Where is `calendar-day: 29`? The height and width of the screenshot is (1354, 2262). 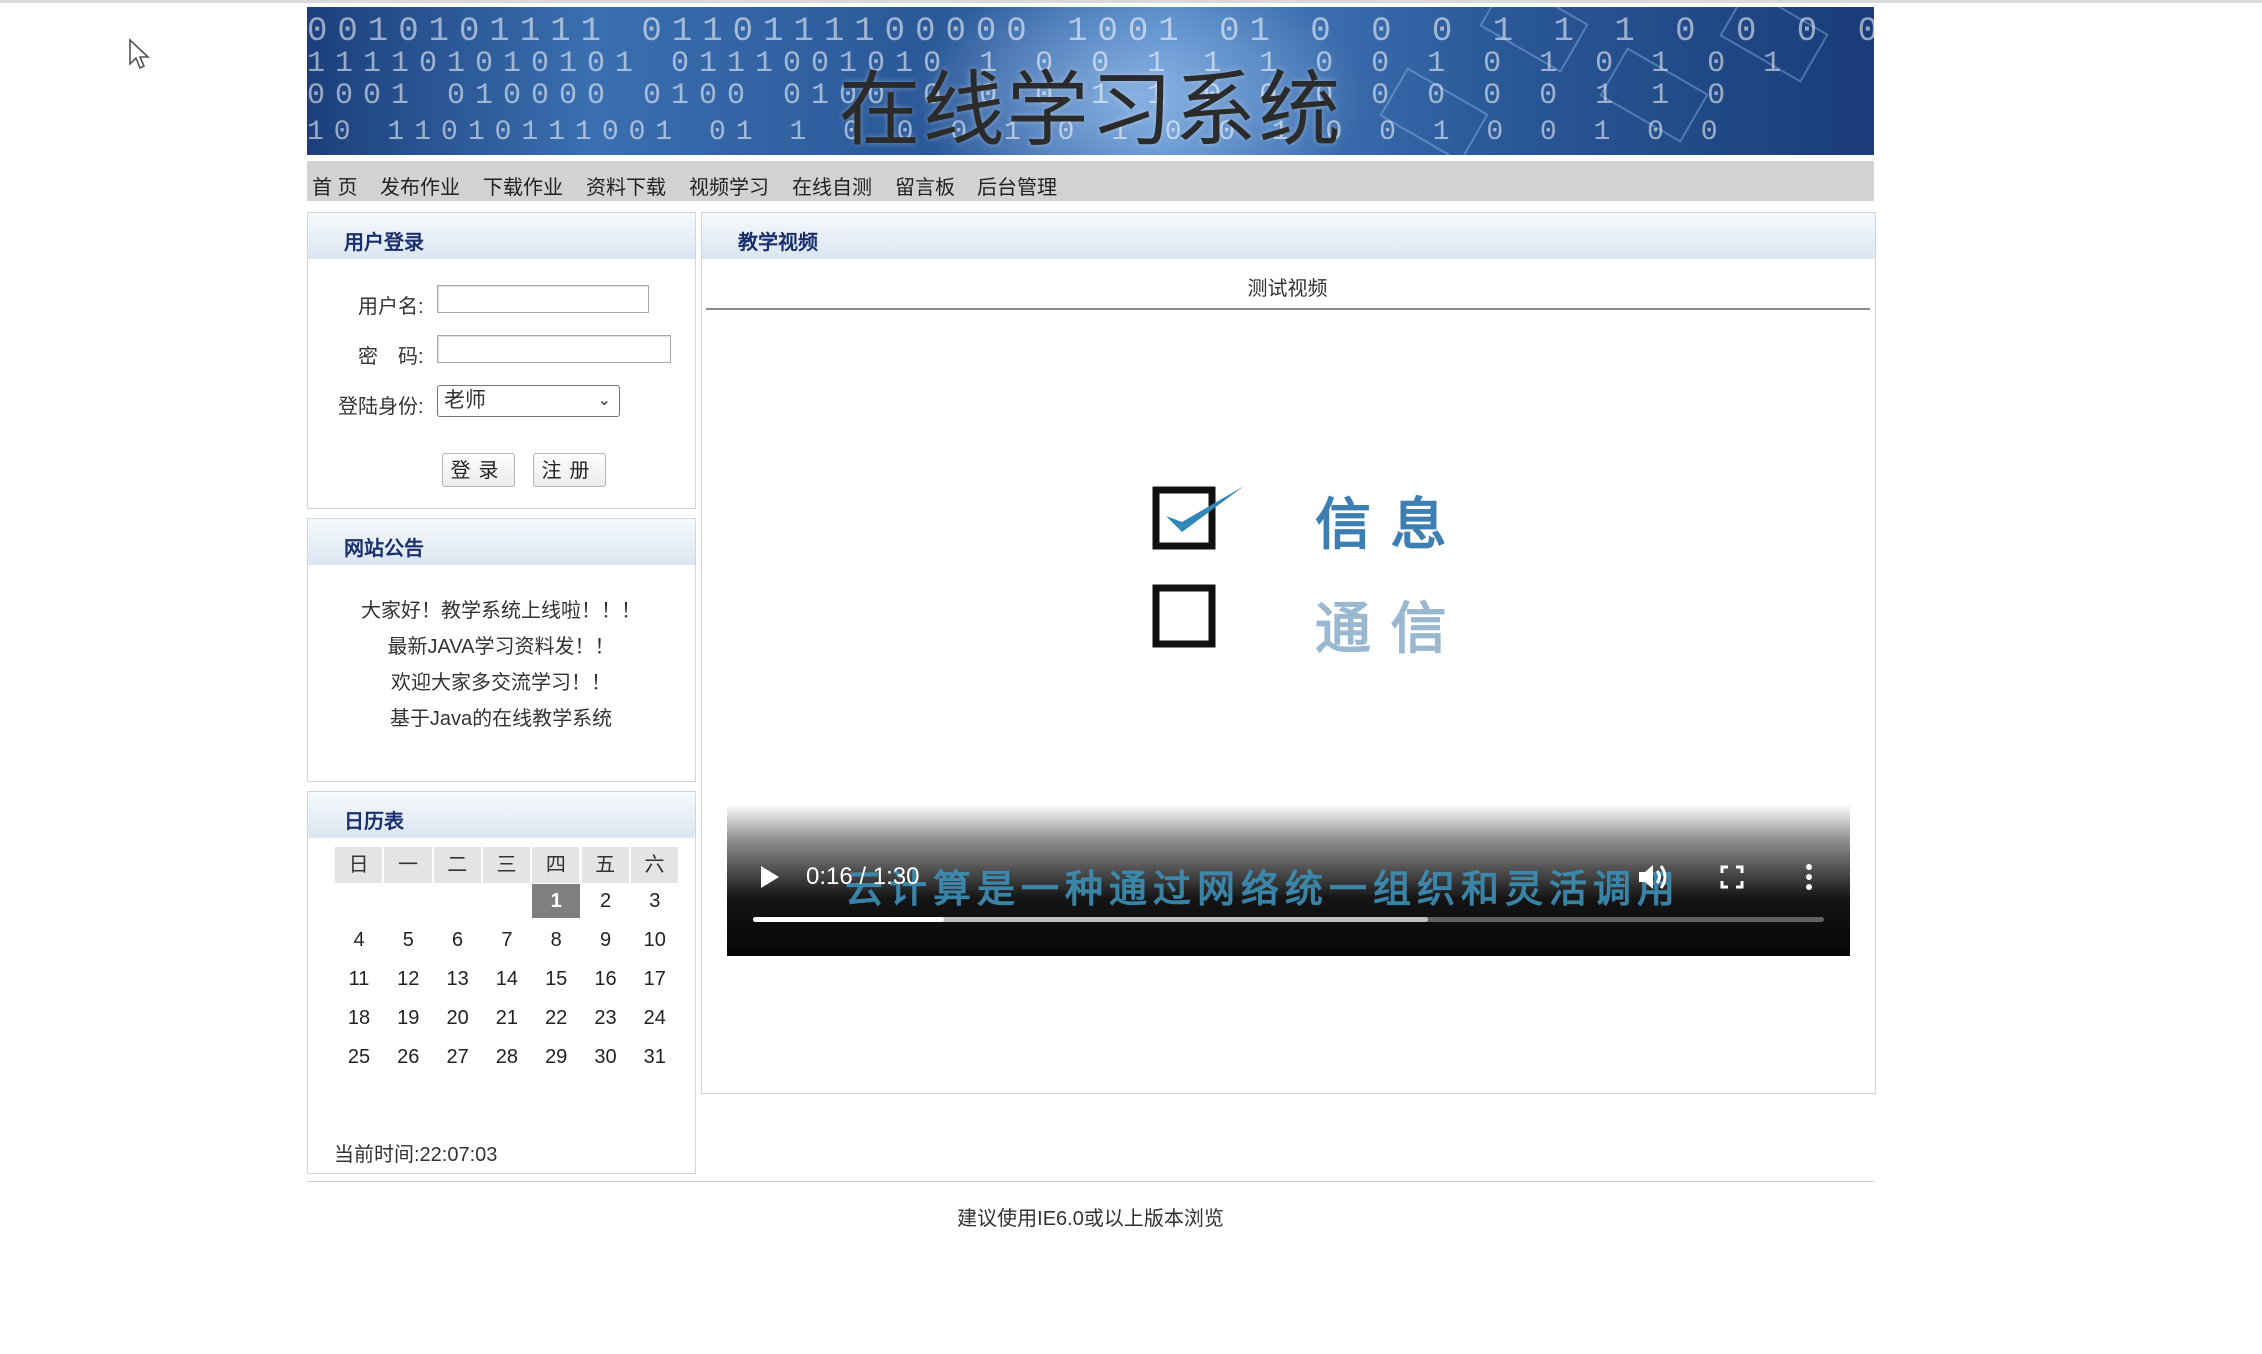 calendar-day: 29 is located at coordinates (556, 1057).